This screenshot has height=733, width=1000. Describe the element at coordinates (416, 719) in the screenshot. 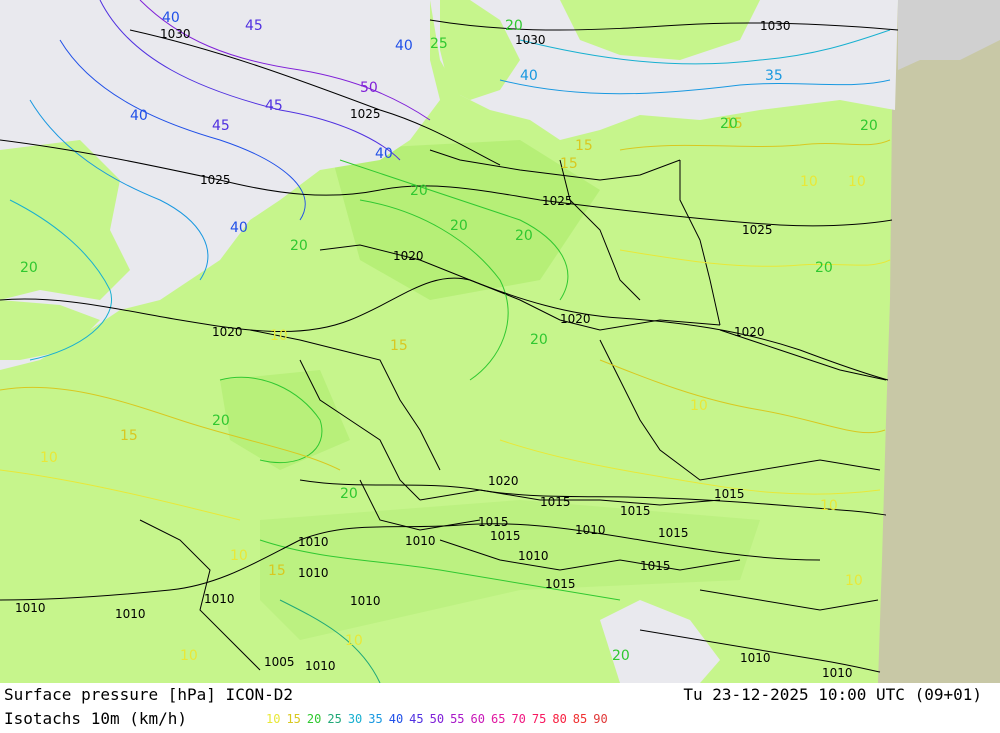

I see `legend-value-45: 45` at that location.